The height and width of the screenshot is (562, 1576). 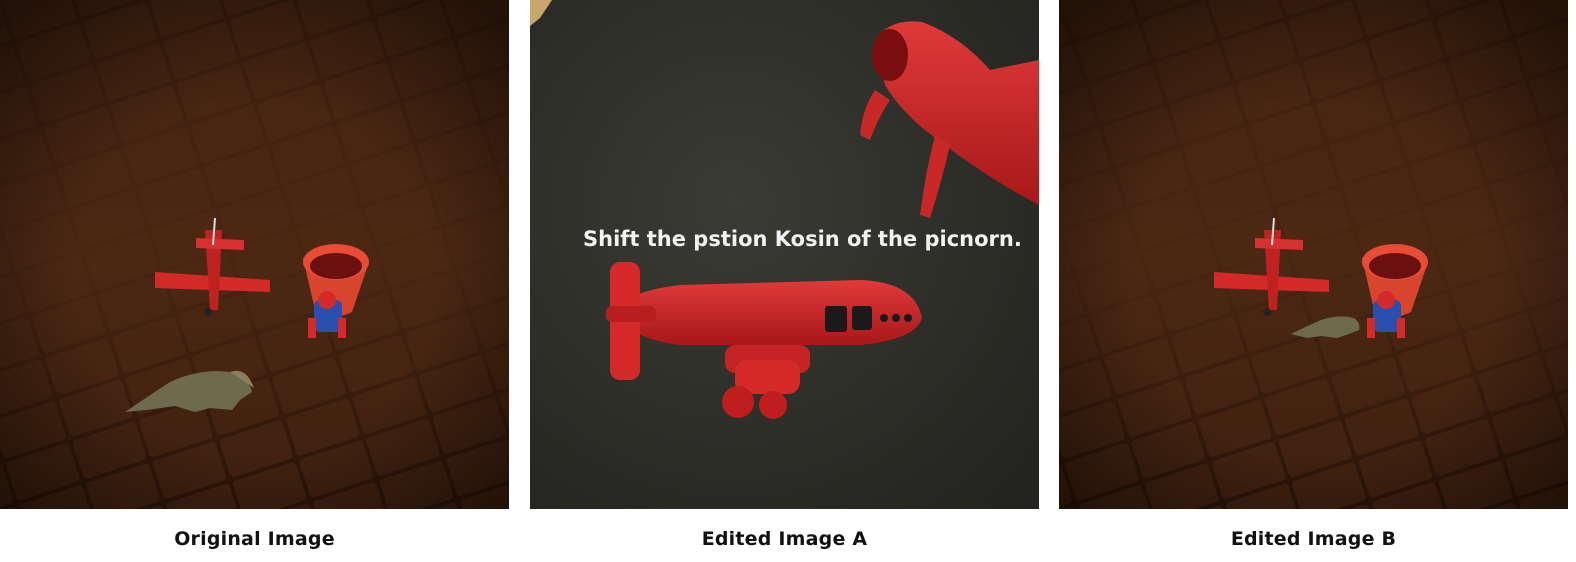 What do you see at coordinates (802, 239) in the screenshot?
I see `overlay-text: Shift the pstion Kosin of the picnorn.` at bounding box center [802, 239].